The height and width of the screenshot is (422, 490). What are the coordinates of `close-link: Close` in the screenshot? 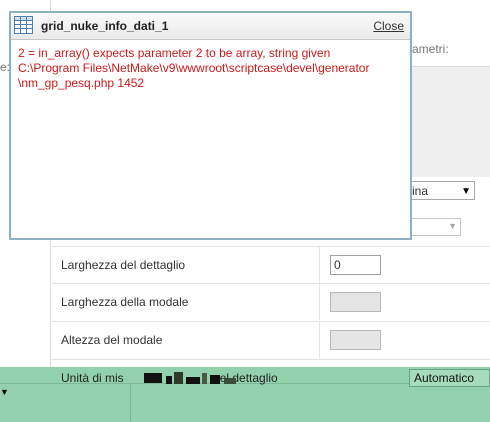 It's located at (388, 26).